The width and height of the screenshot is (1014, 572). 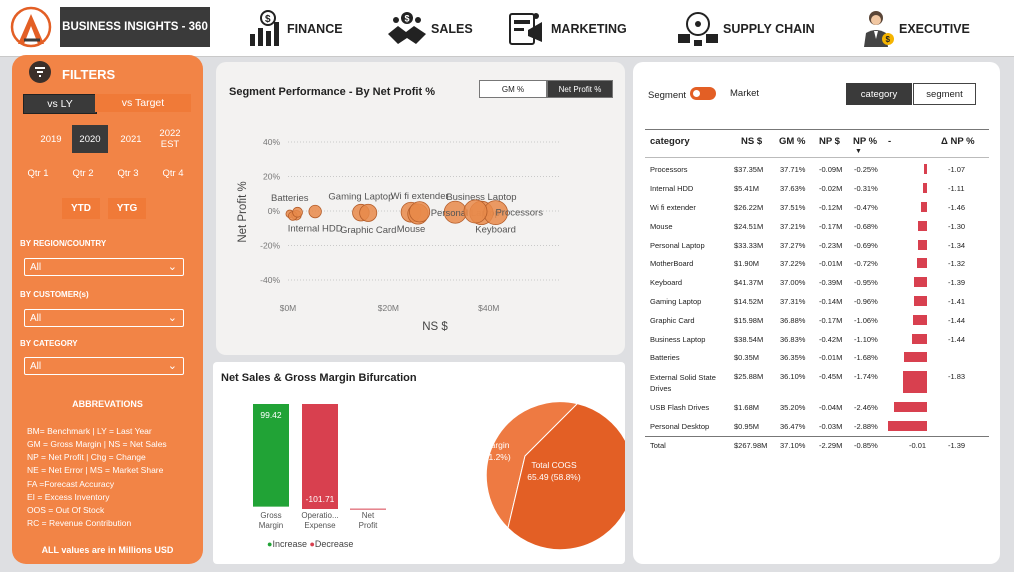 I want to click on region-dropdown: All ⌄, so click(x=104, y=267).